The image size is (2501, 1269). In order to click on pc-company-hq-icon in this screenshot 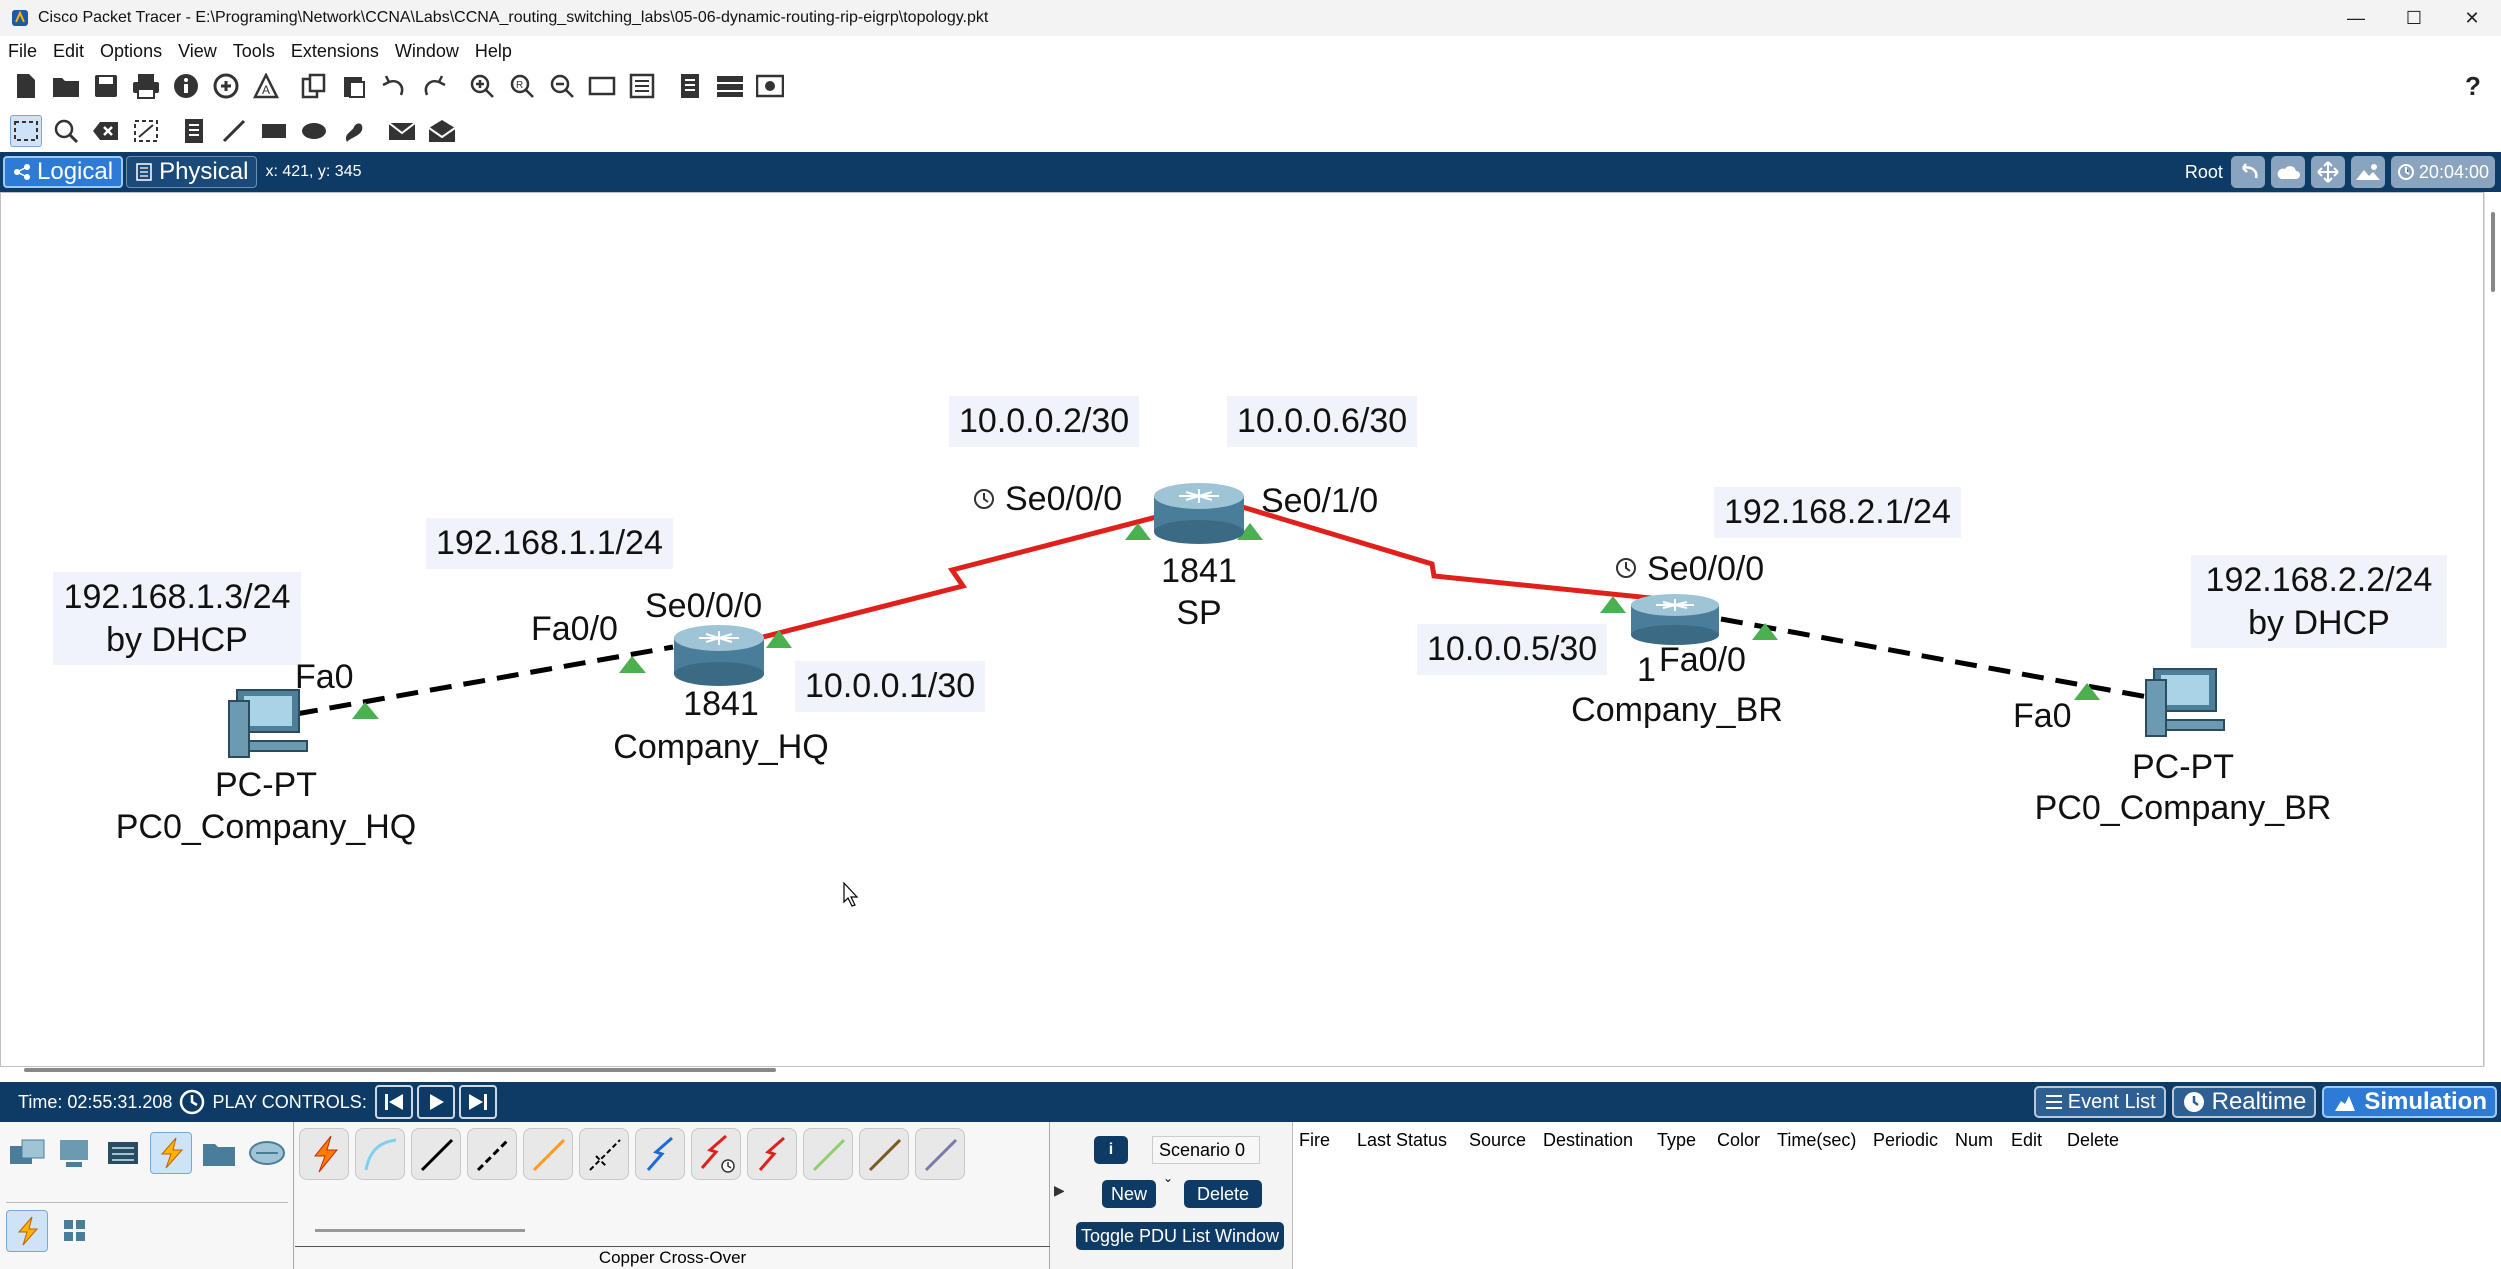, I will do `click(268, 723)`.